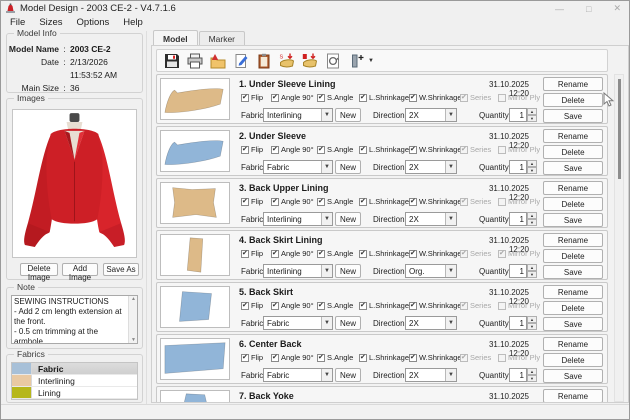 This screenshot has height=420, width=630. Describe the element at coordinates (241, 61) in the screenshot. I see `edit-note-icon` at that location.